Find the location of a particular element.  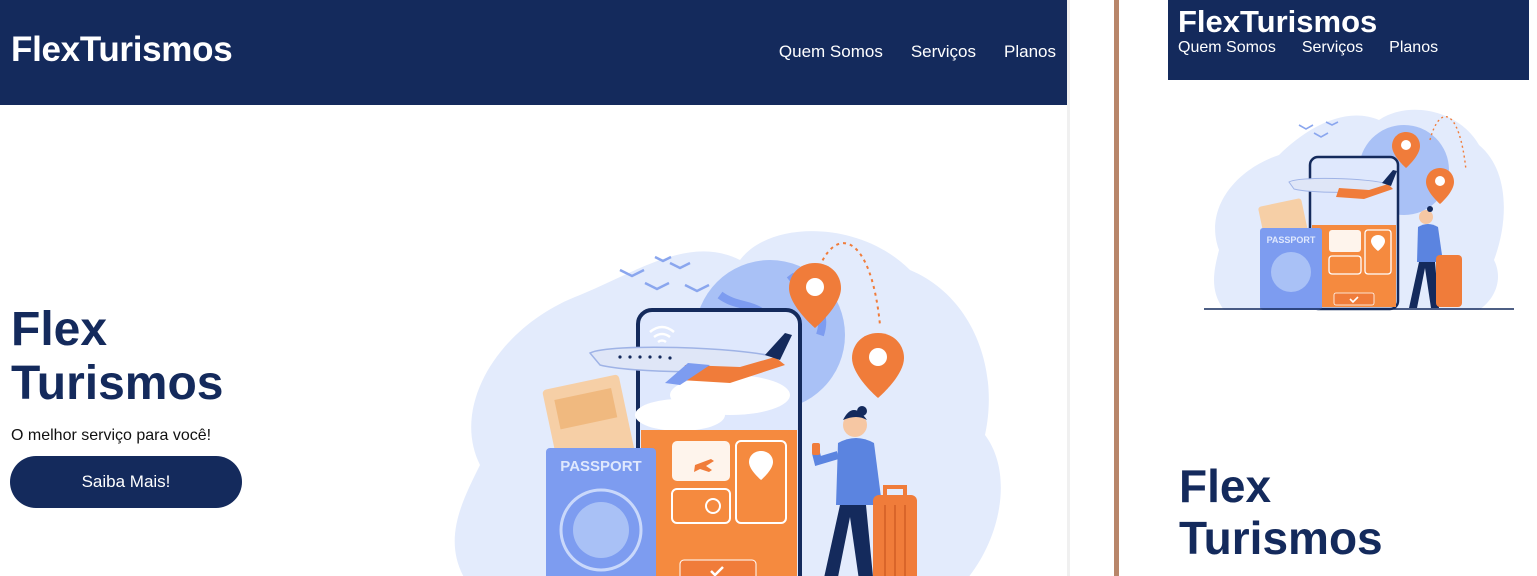

globe-icon is located at coordinates (1291, 272).